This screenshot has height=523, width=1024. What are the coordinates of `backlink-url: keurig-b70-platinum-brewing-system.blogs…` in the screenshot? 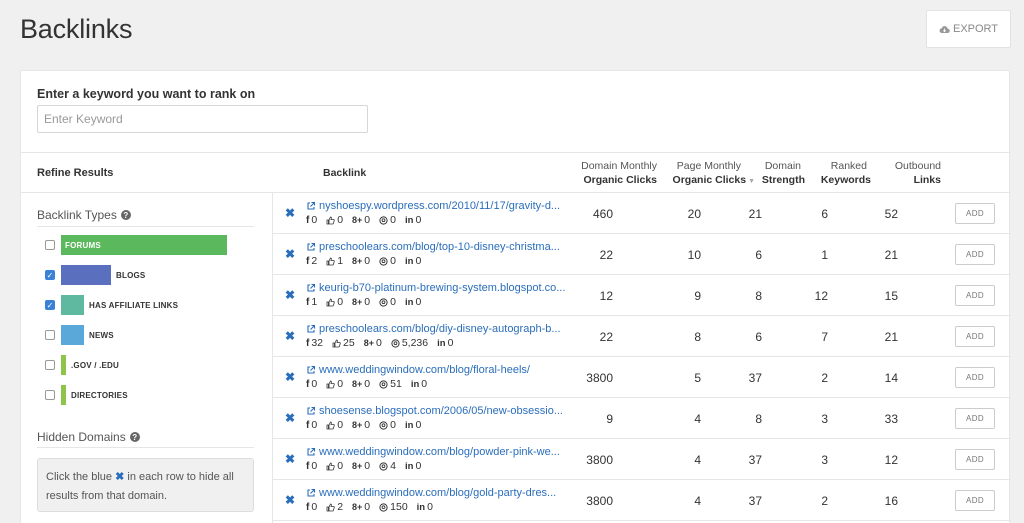 It's located at (435, 288).